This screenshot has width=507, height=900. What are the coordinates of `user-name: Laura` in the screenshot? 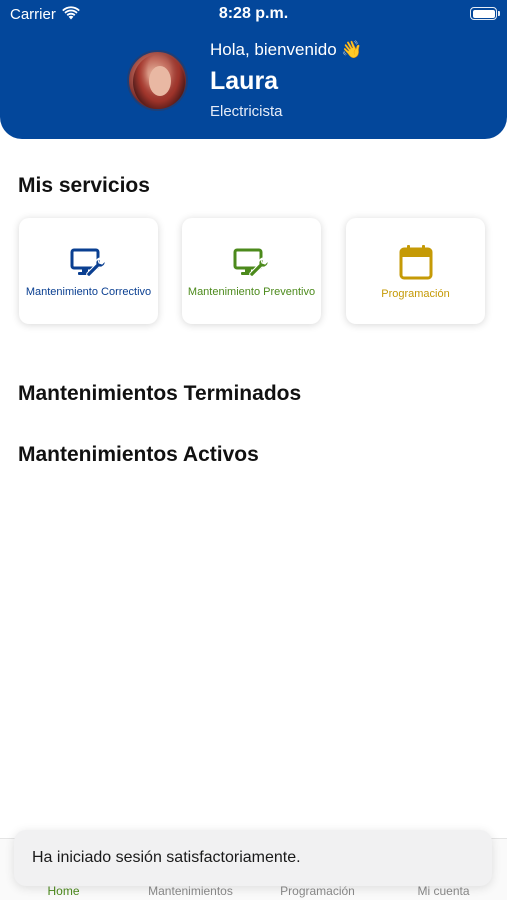 It's located at (244, 81).